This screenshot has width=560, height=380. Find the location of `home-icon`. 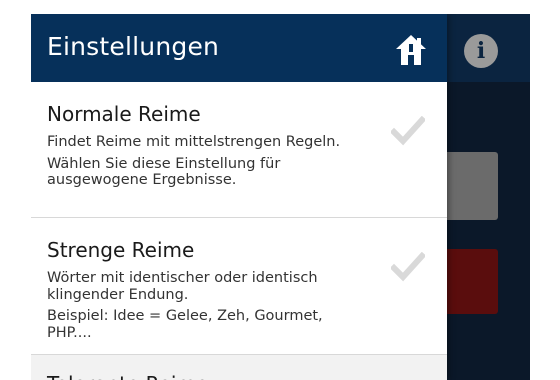

home-icon is located at coordinates (411, 50).